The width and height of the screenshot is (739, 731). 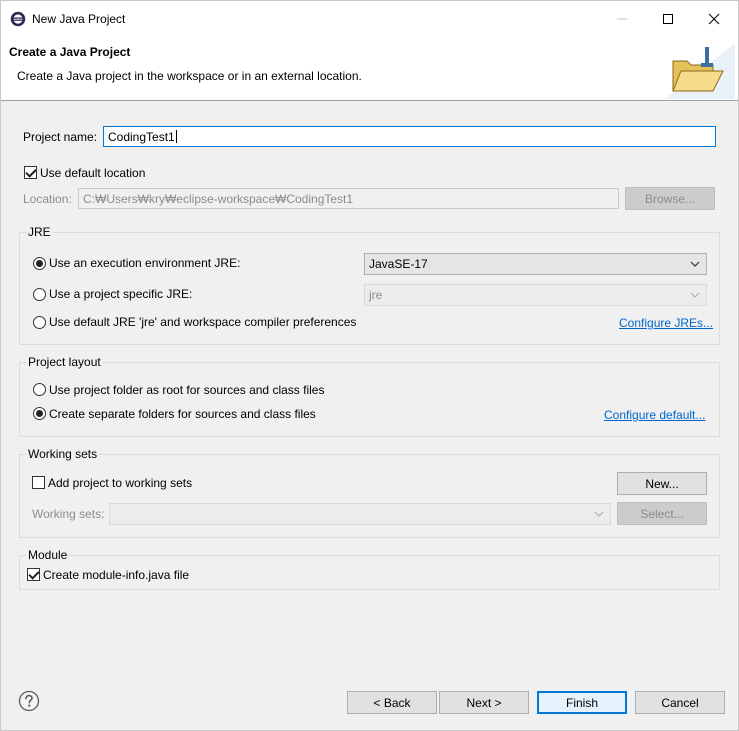 I want to click on project-name-input: CodingTest1, so click(x=409, y=136).